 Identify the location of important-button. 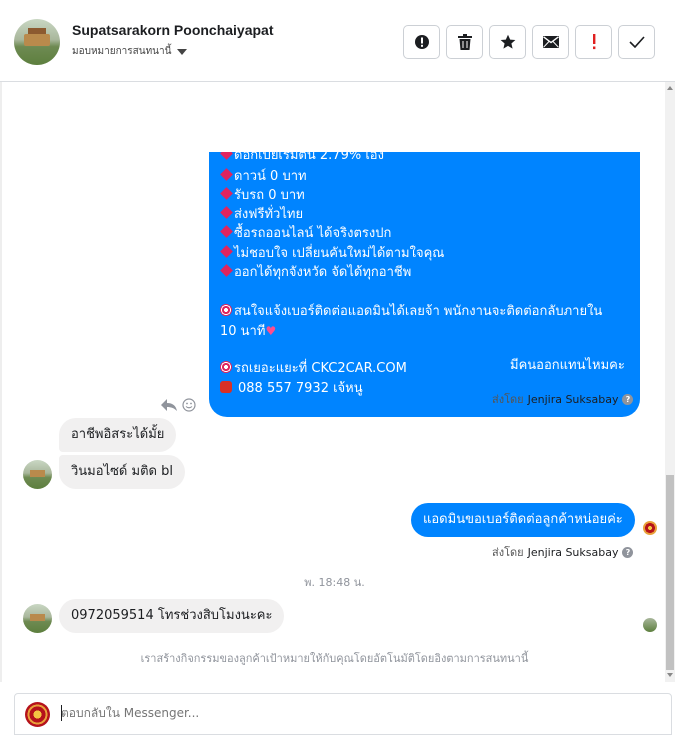
(593, 42).